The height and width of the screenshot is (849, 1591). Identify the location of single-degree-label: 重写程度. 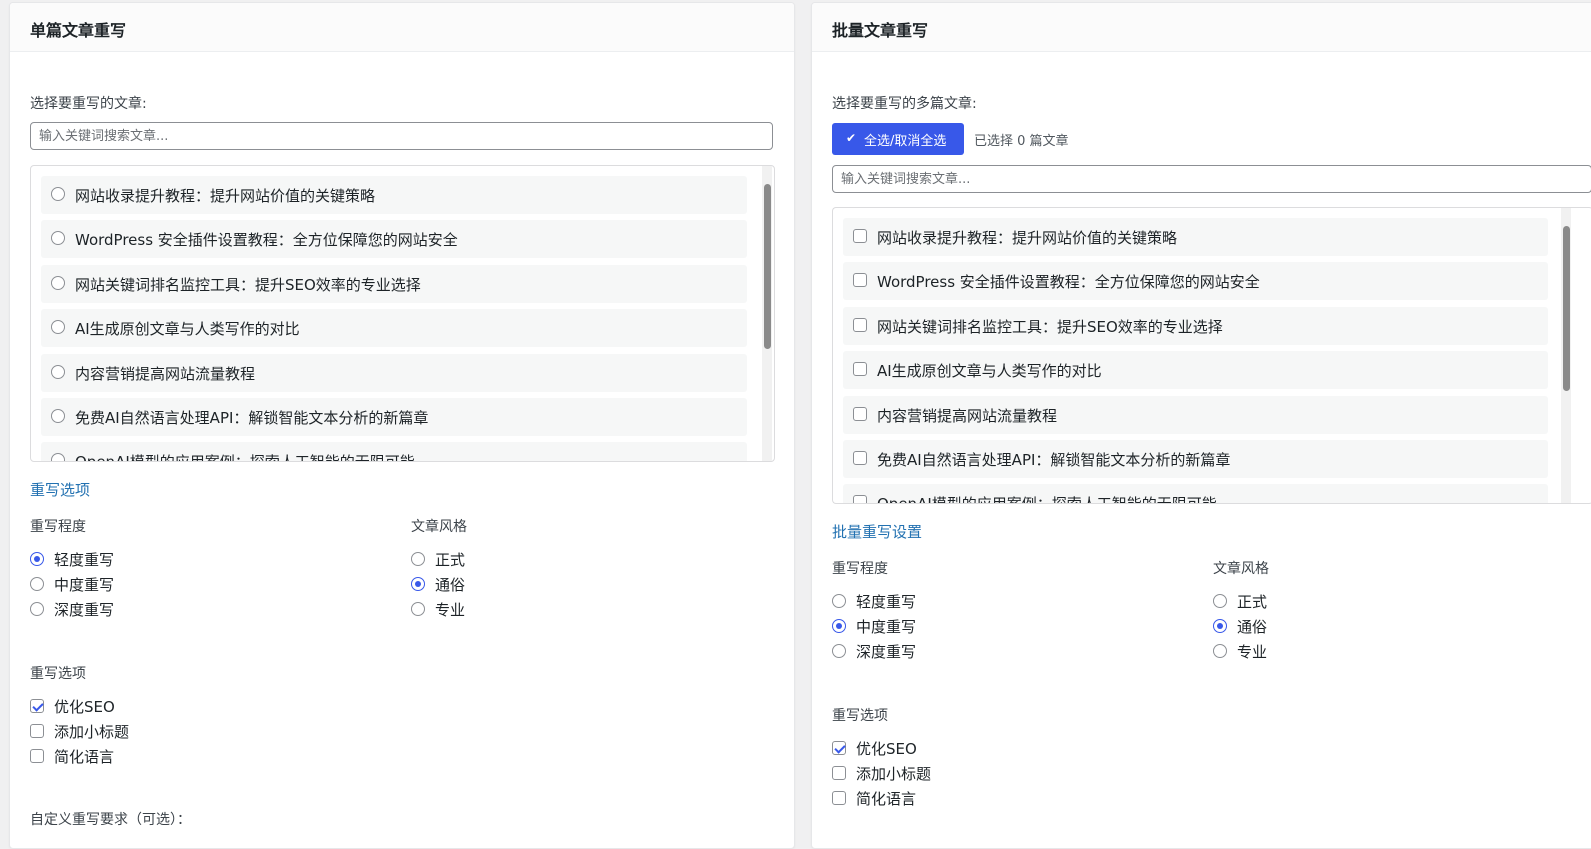
(58, 527).